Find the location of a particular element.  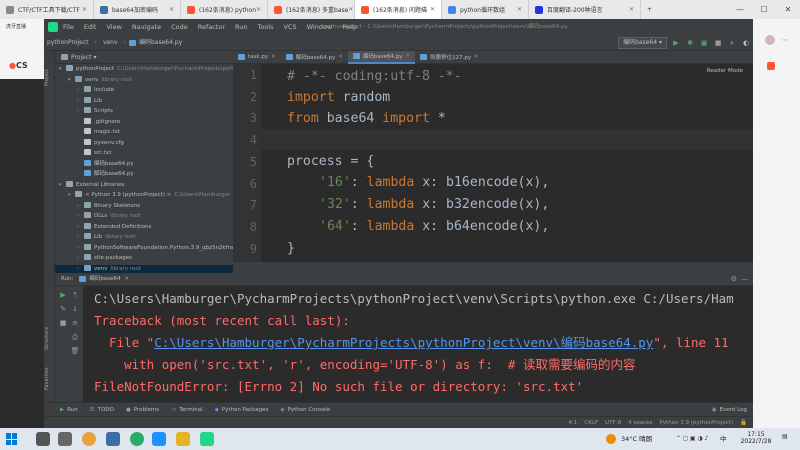

bookmark-item: 虎牙直播 is located at coordinates (22, 27).